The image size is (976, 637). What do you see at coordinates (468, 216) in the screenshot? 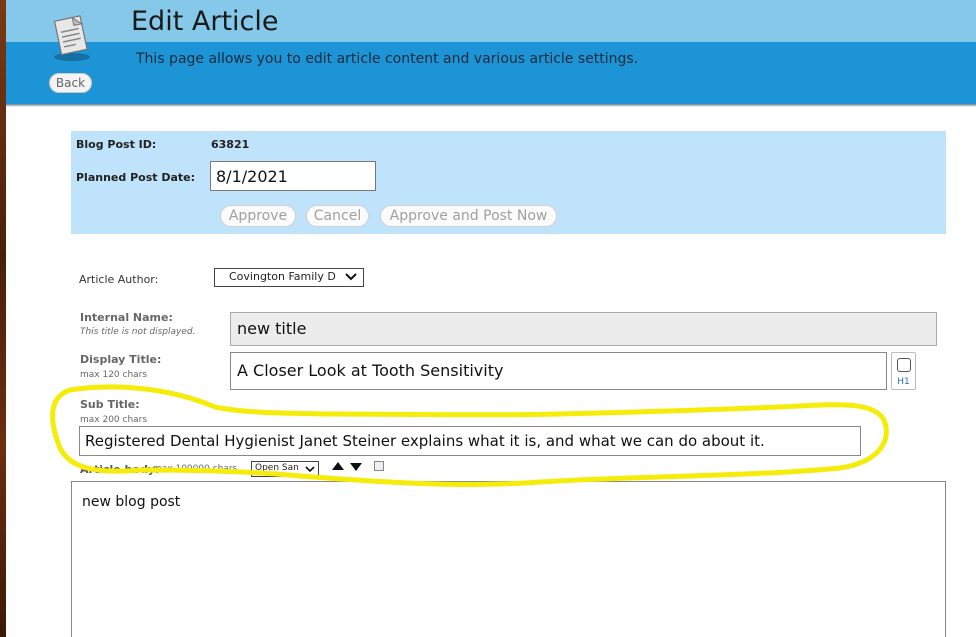
I see `approve-and-post-button: Approve and Post Now` at bounding box center [468, 216].